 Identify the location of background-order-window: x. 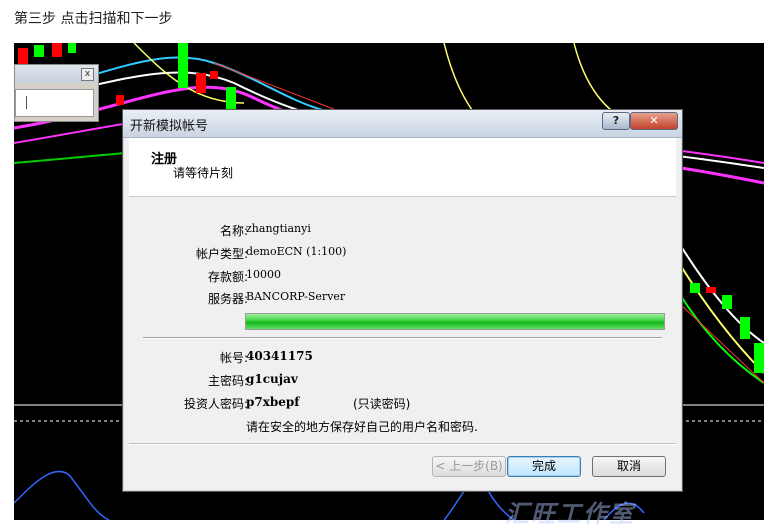
(56, 93).